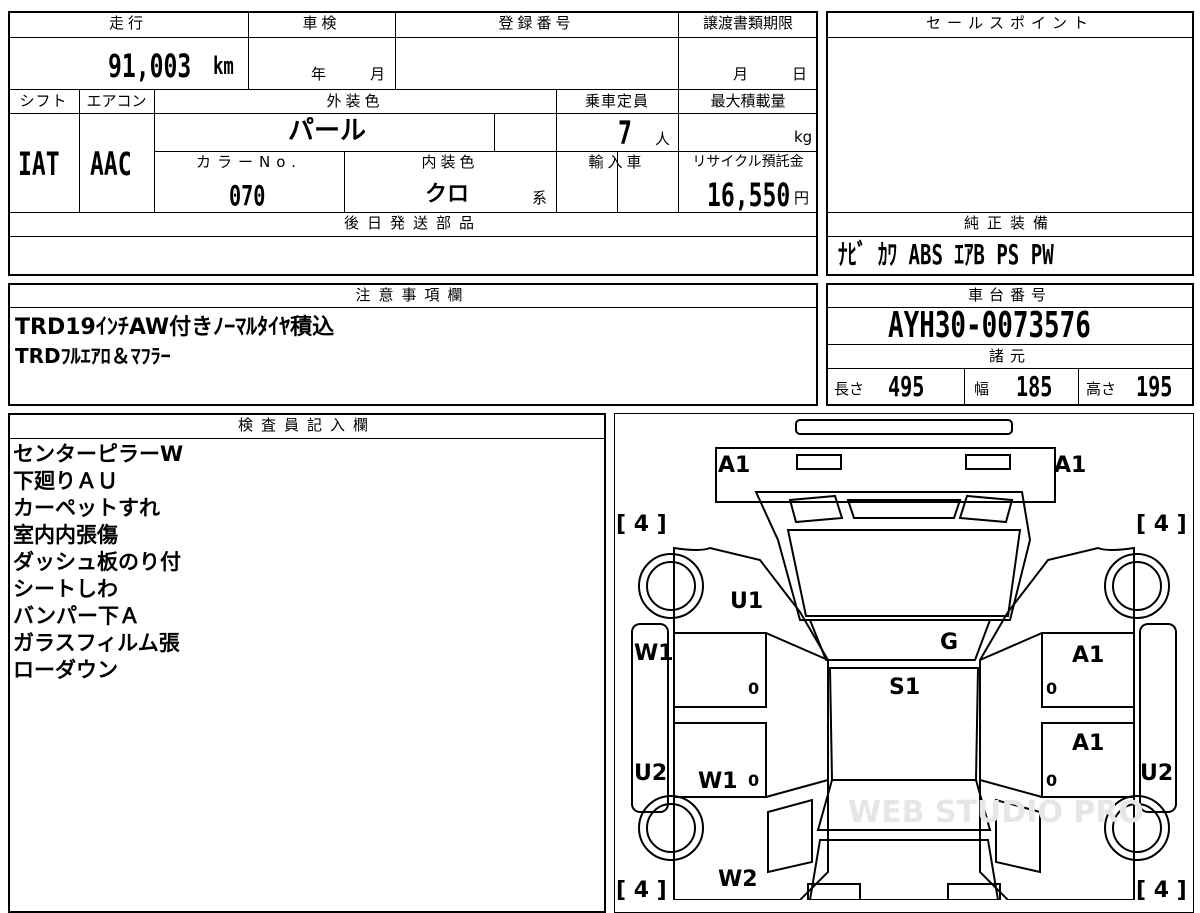 The image size is (1200, 913). What do you see at coordinates (65, 670) in the screenshot?
I see `inspector-line: ローダウン` at bounding box center [65, 670].